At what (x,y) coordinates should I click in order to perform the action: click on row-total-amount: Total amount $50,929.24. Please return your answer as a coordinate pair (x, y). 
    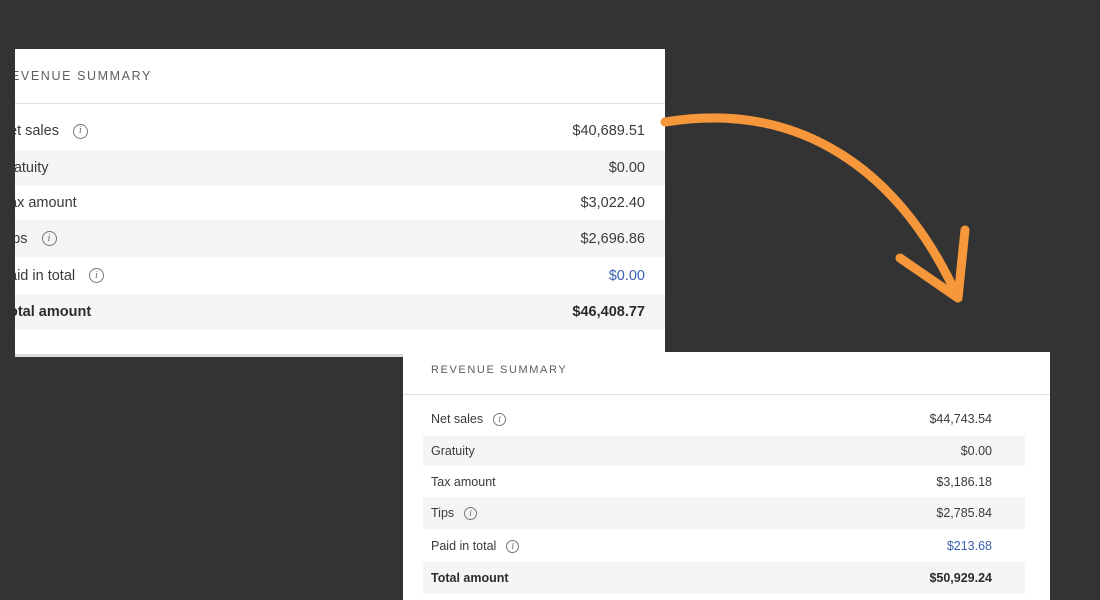
    Looking at the image, I should click on (724, 578).